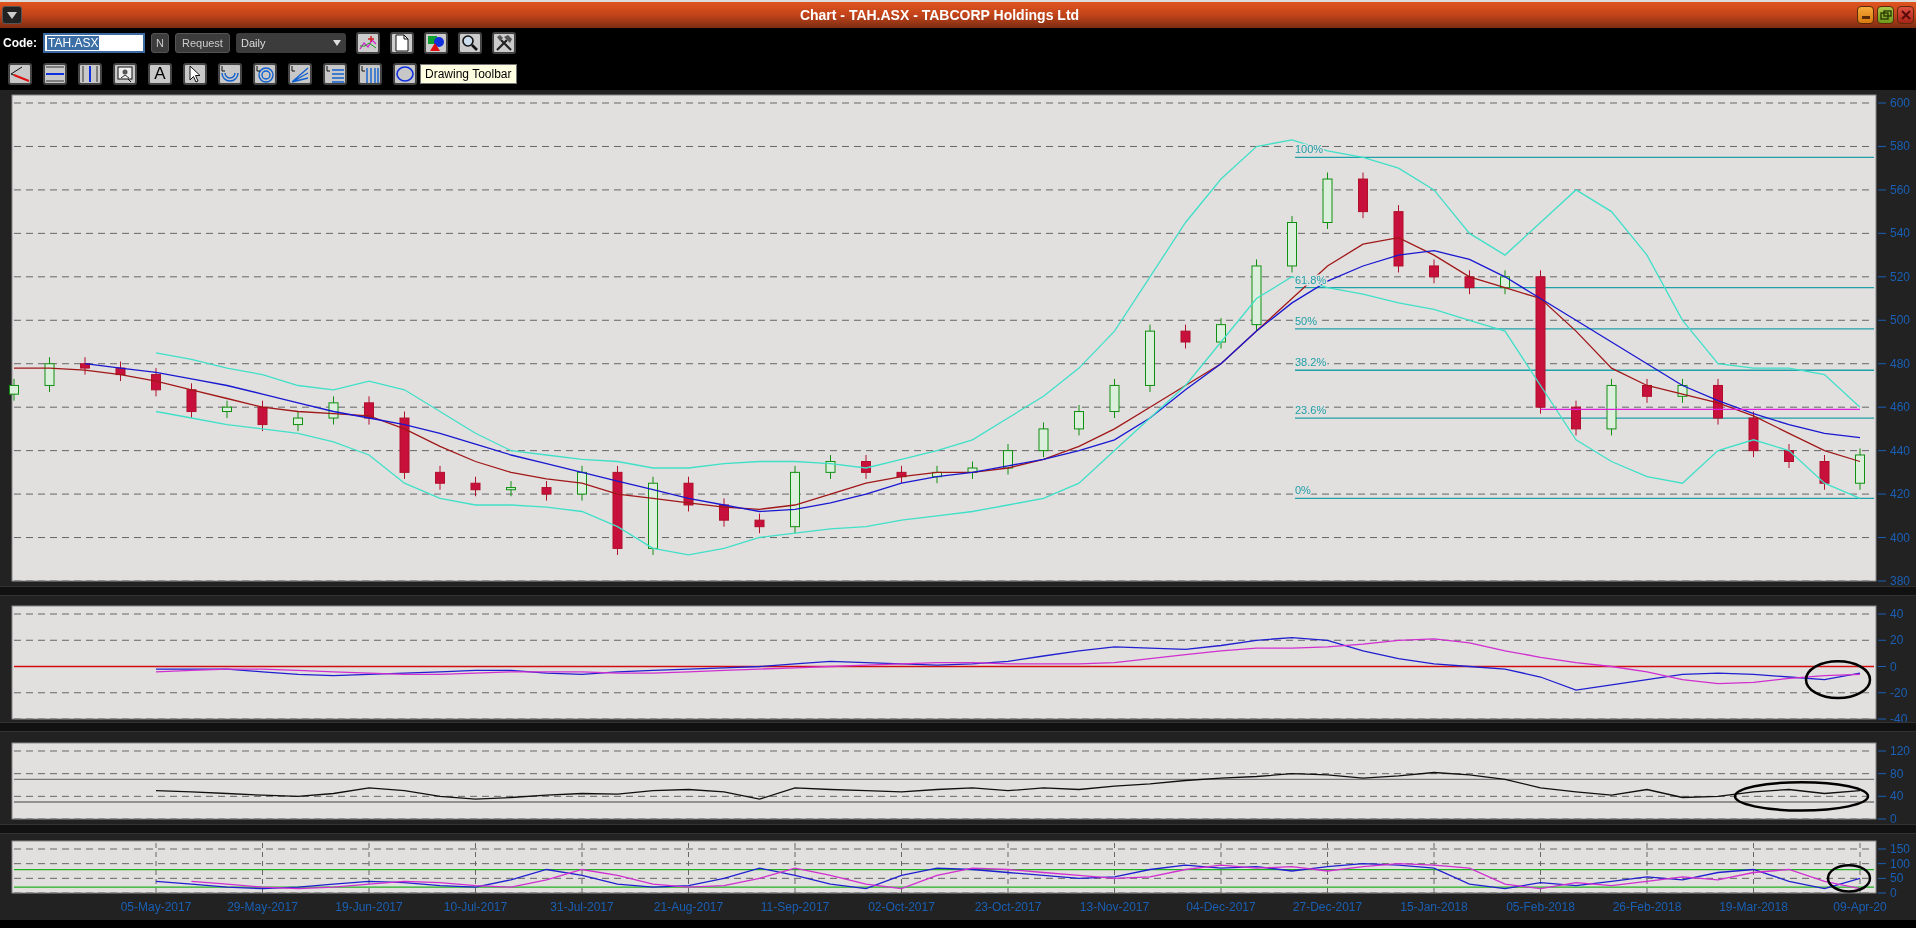 The image size is (1916, 928). I want to click on date-label: 15-Jan-2018, so click(1434, 907).